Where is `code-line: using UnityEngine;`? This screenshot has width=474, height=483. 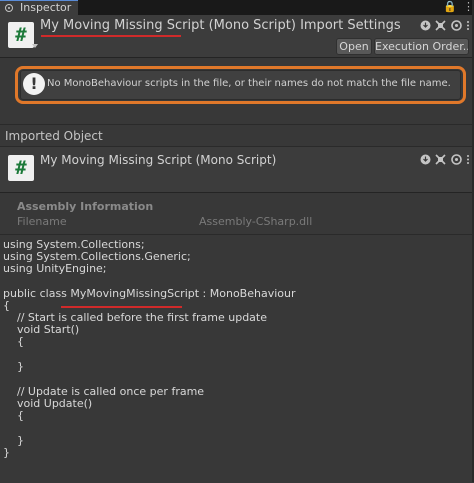 code-line: using UnityEngine; is located at coordinates (55, 268).